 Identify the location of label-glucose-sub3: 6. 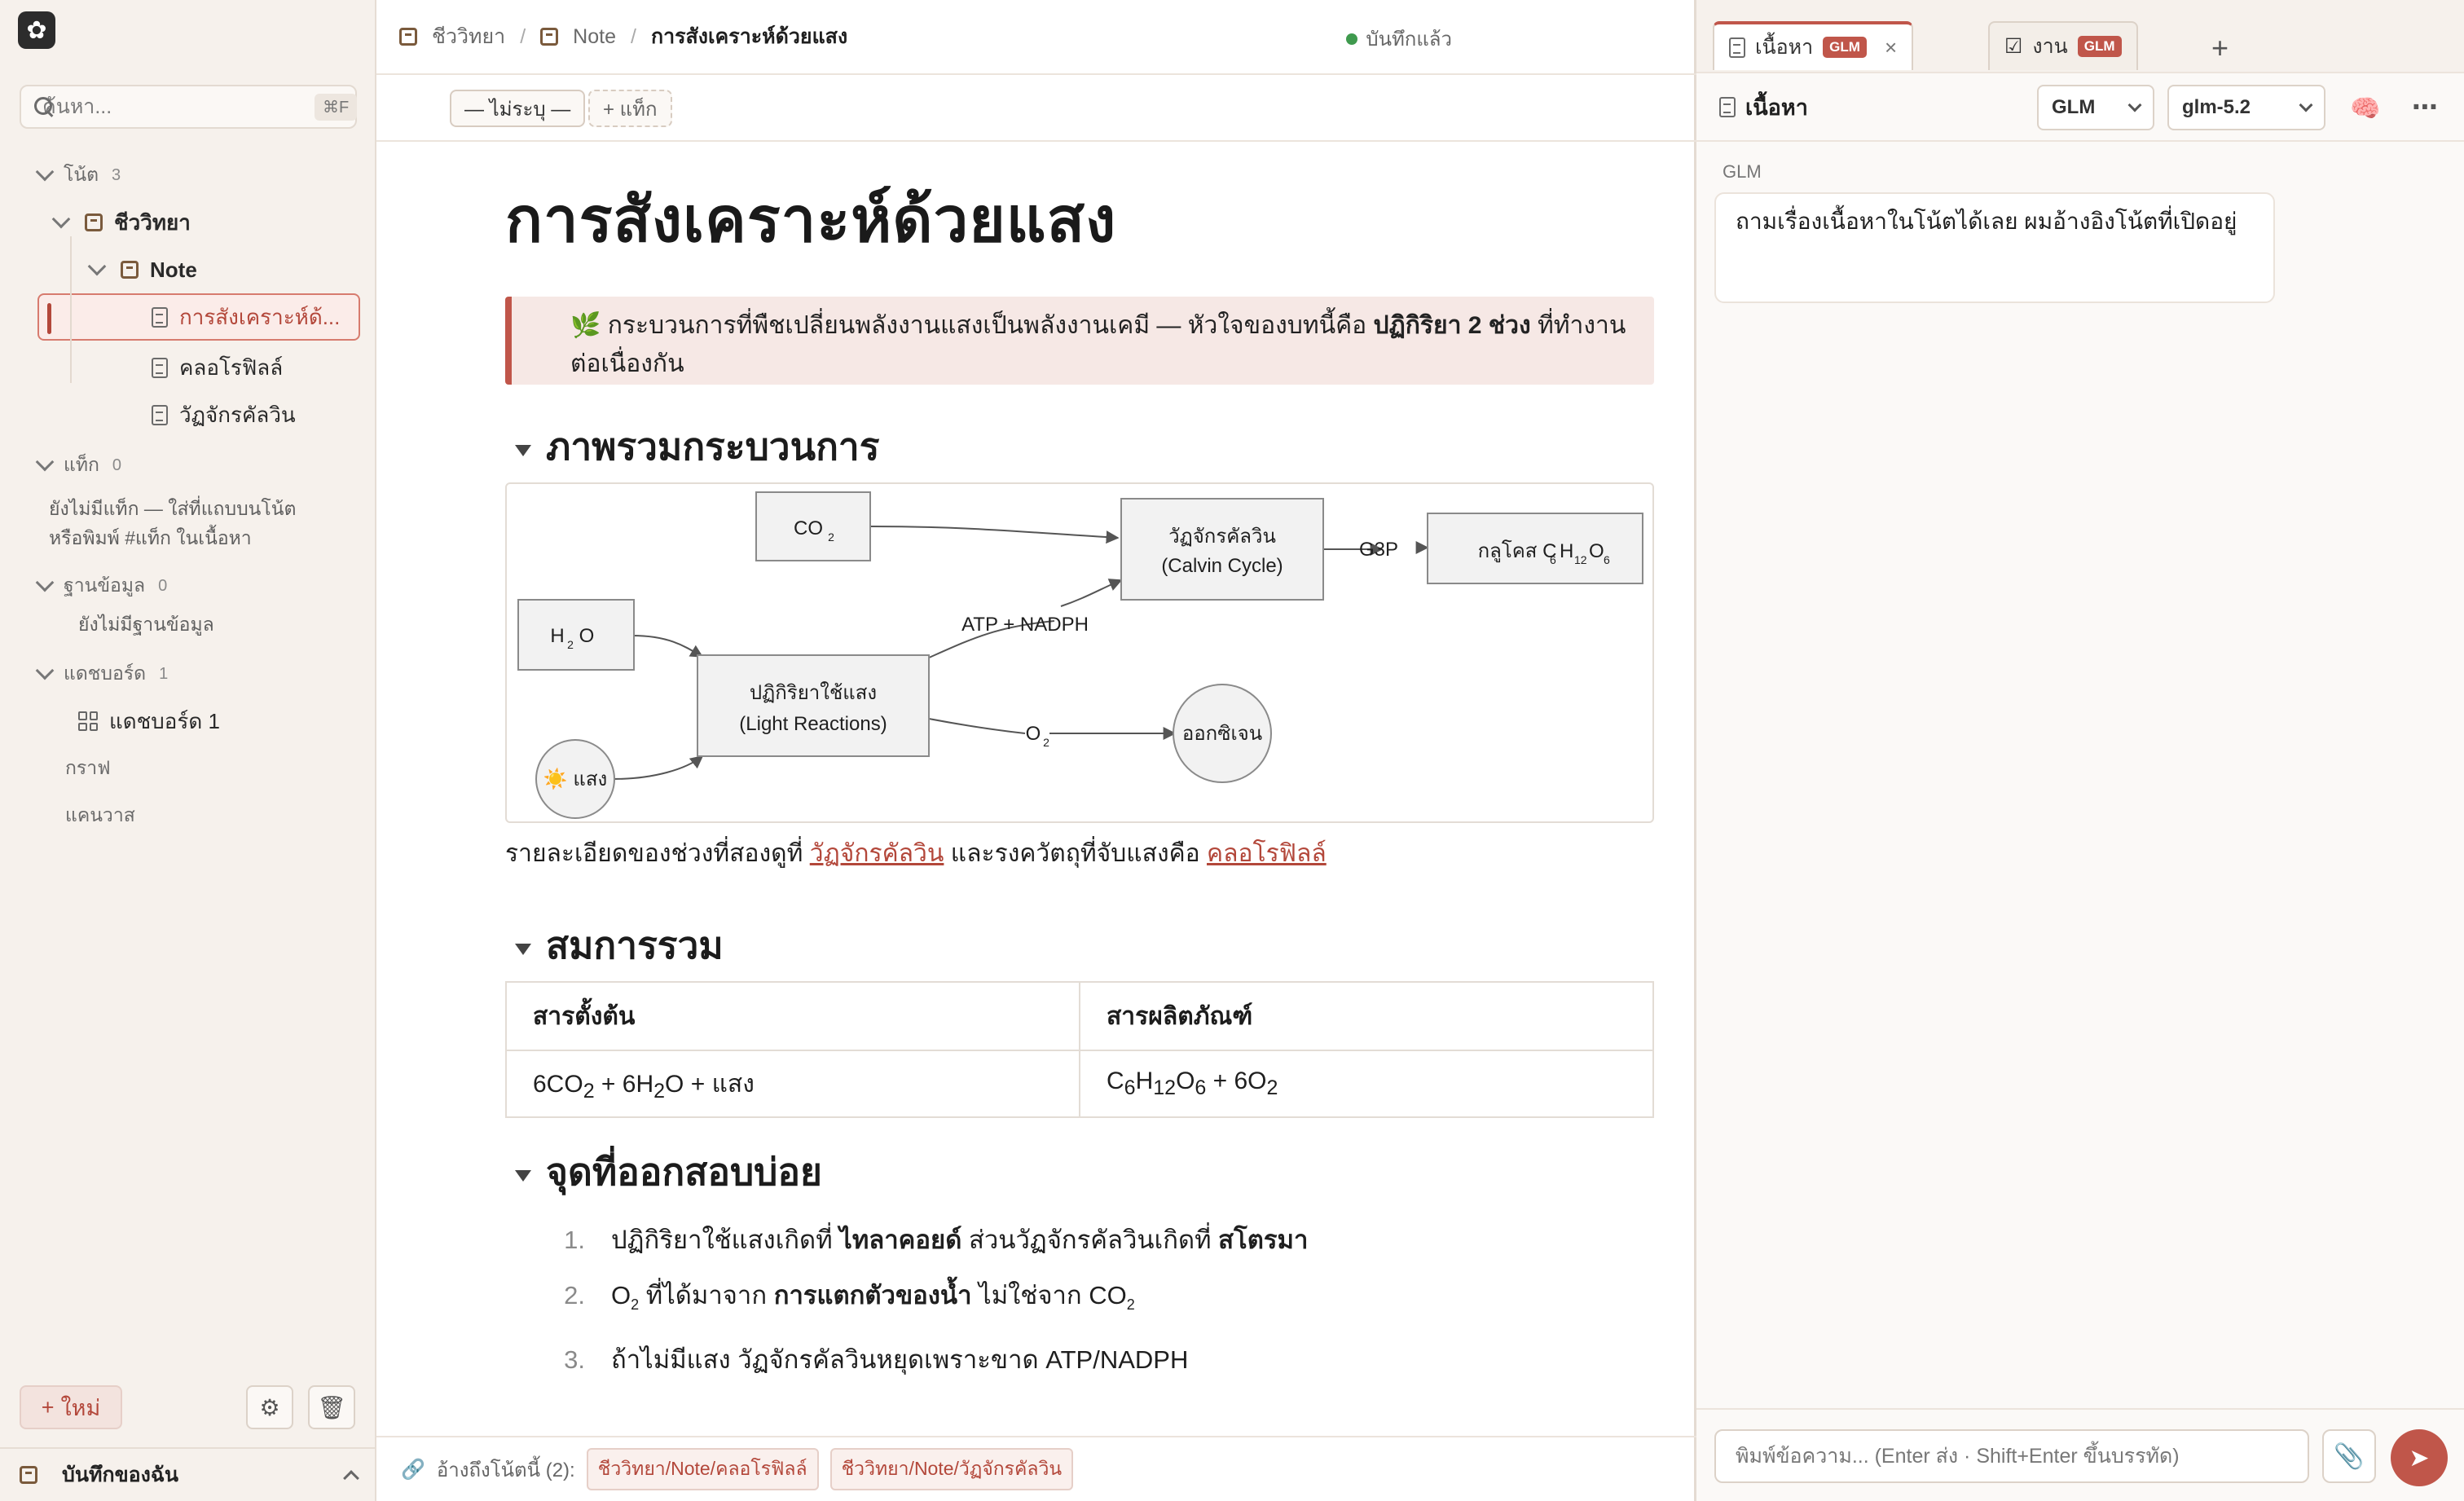
(1607, 560).